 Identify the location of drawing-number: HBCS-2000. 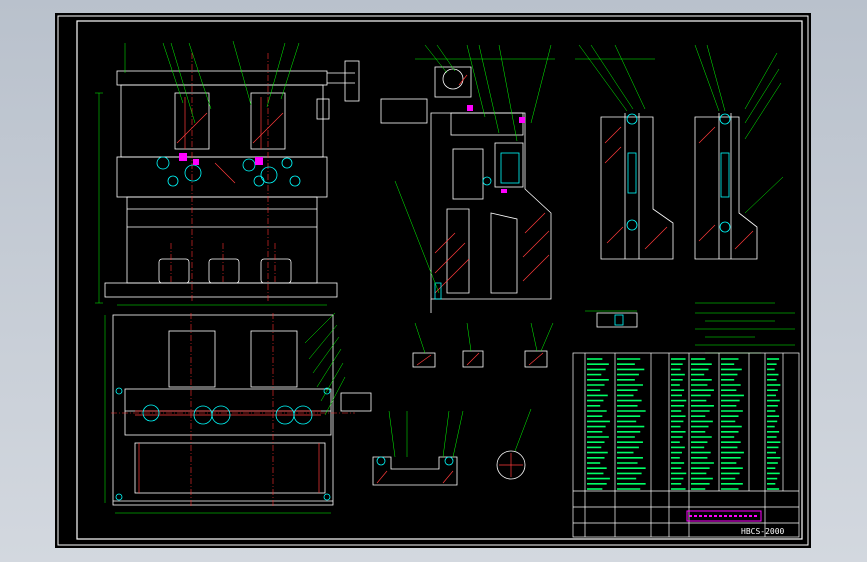
(763, 531).